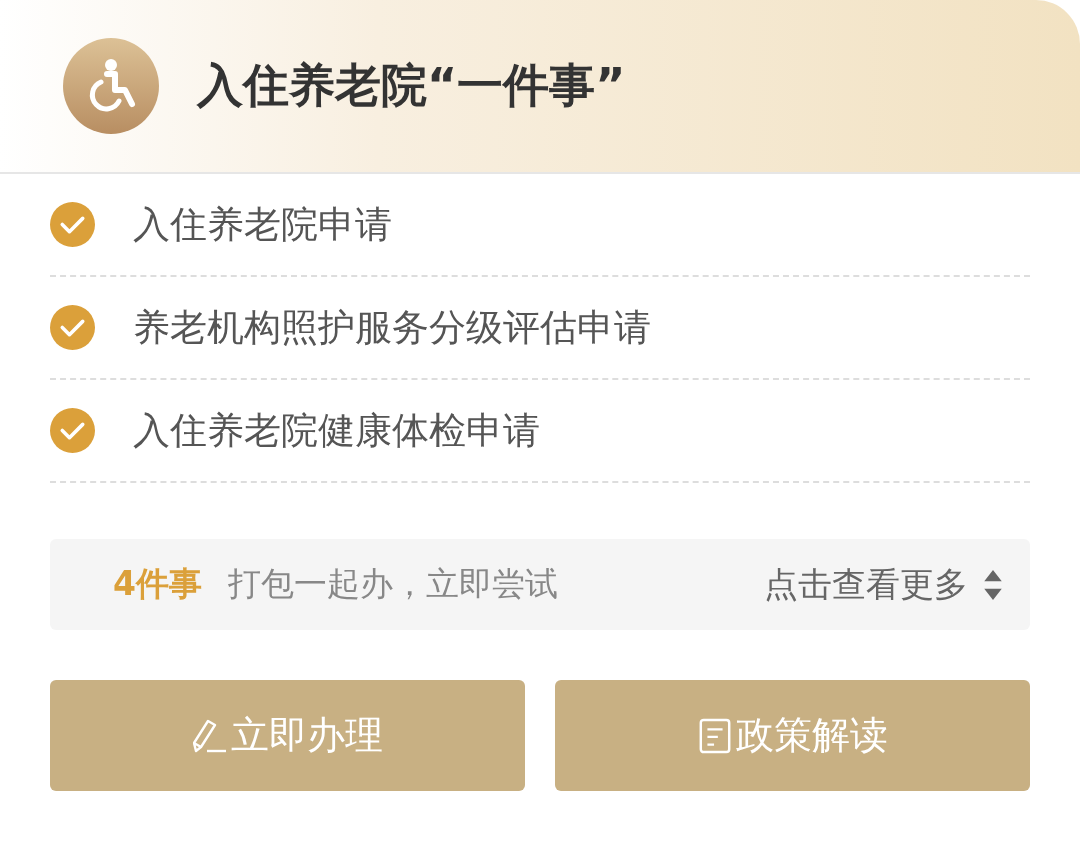 This screenshot has width=1080, height=841. I want to click on wheelchair-icon, so click(111, 86).